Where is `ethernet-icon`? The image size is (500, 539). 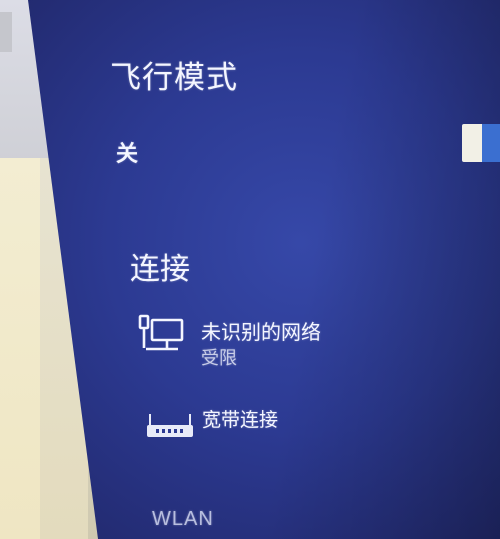
ethernet-icon is located at coordinates (163, 334).